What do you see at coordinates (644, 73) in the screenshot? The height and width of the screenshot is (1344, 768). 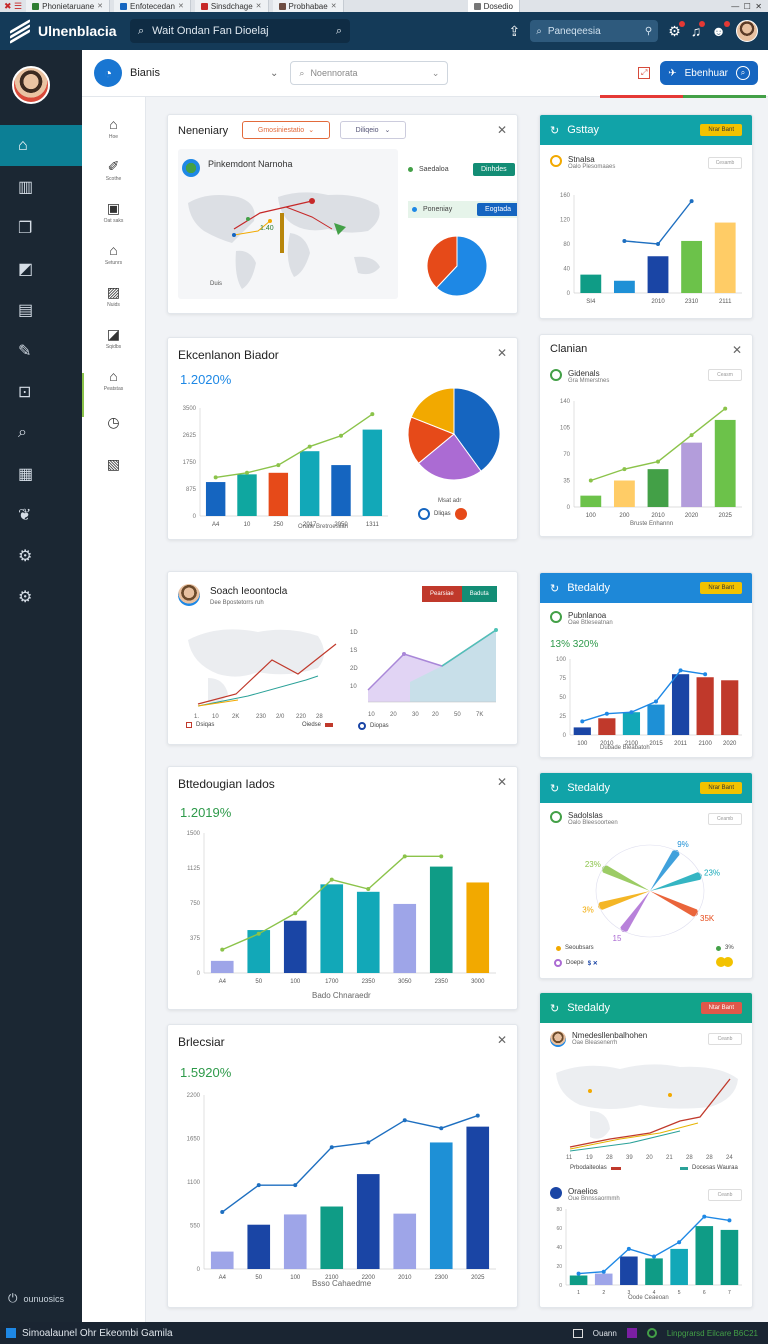 I see `expand-icon: ⤢` at bounding box center [644, 73].